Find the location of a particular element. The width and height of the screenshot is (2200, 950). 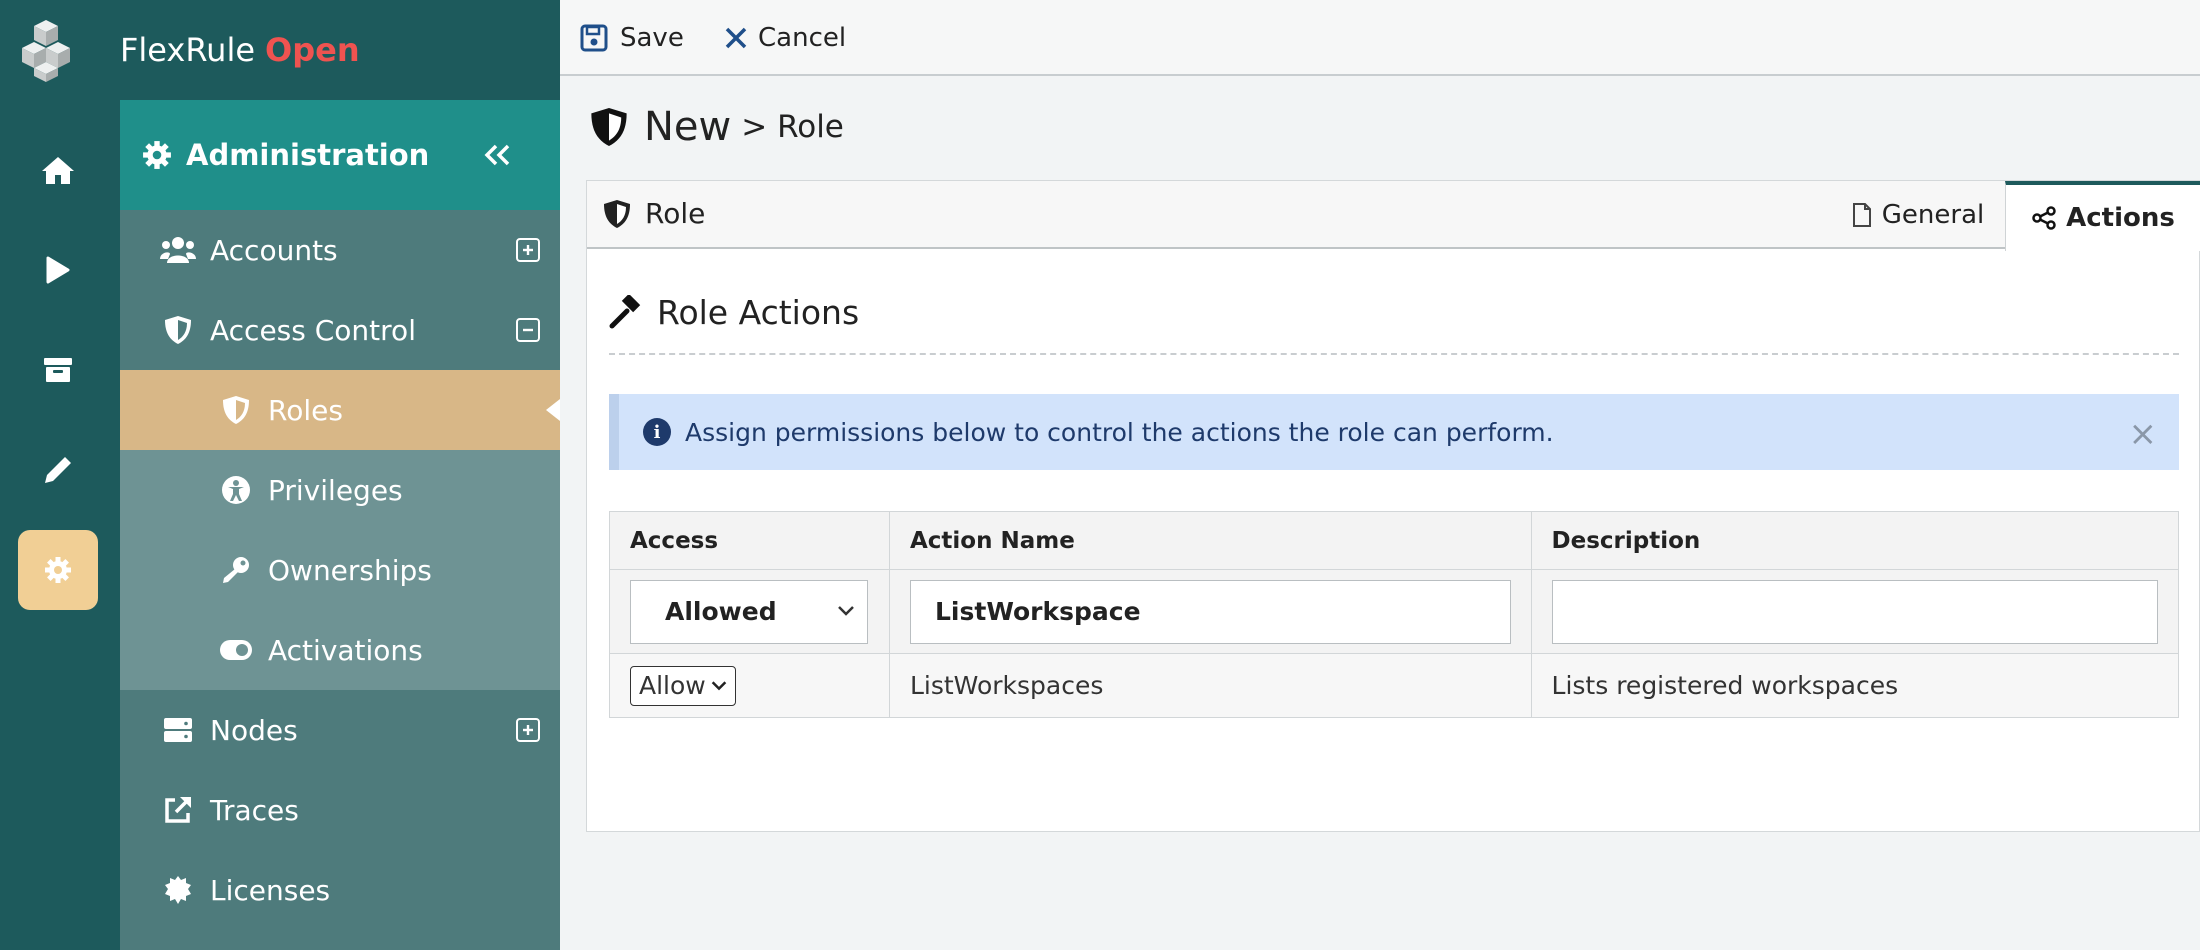

cancel-button: Cancel is located at coordinates (785, 38).